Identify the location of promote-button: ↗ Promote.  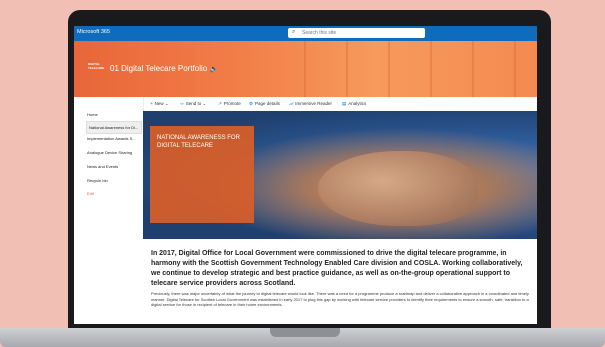
(229, 104).